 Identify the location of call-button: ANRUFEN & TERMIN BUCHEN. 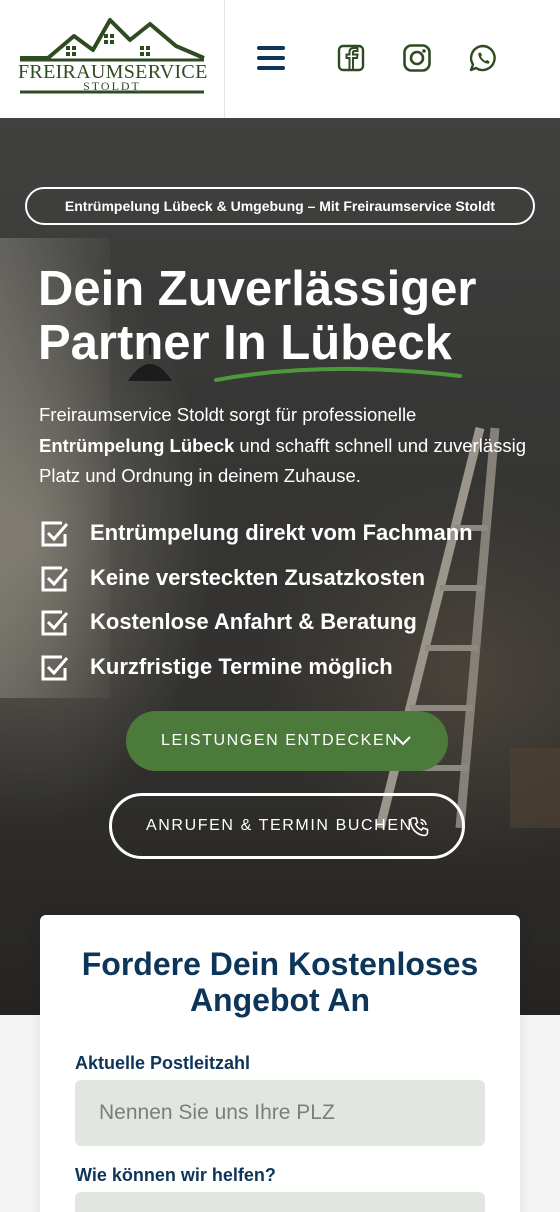
(287, 826).